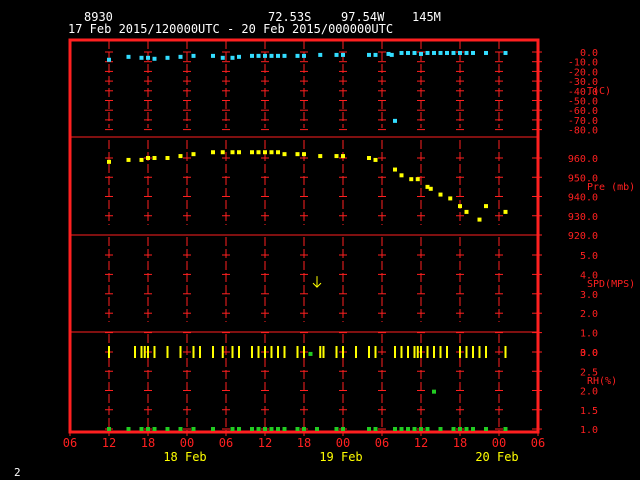 This screenshot has height=480, width=640. Describe the element at coordinates (589, 392) in the screenshot. I see `y-tick-label: 2.0` at that location.